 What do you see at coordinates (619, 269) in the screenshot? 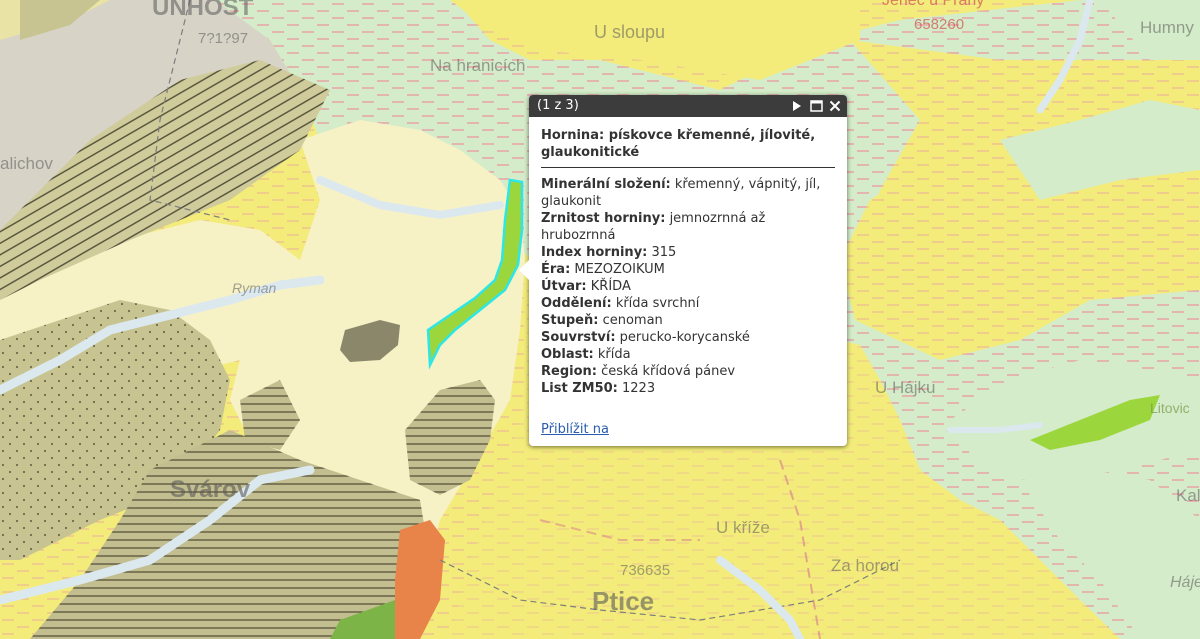
I see `attribute-value: MEZOZOIKUM` at bounding box center [619, 269].